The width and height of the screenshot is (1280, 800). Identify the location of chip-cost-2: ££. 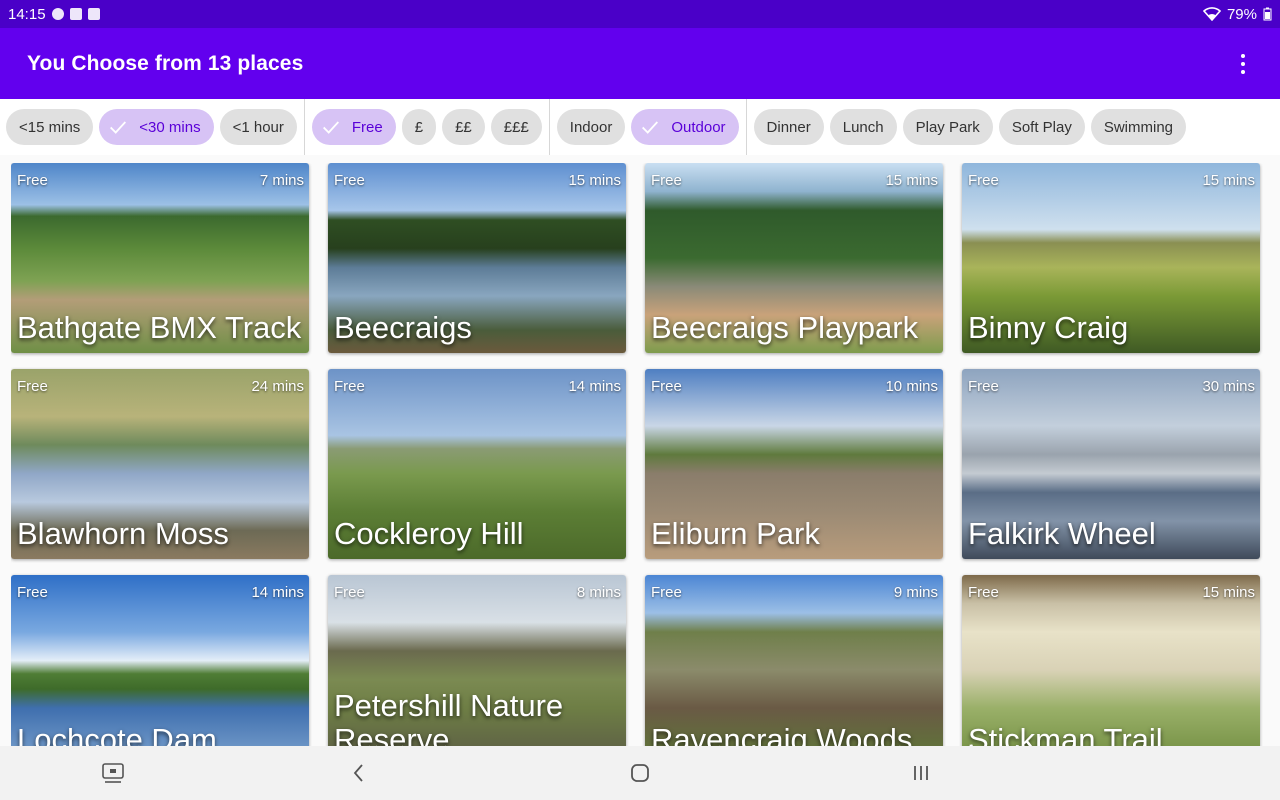
(463, 127).